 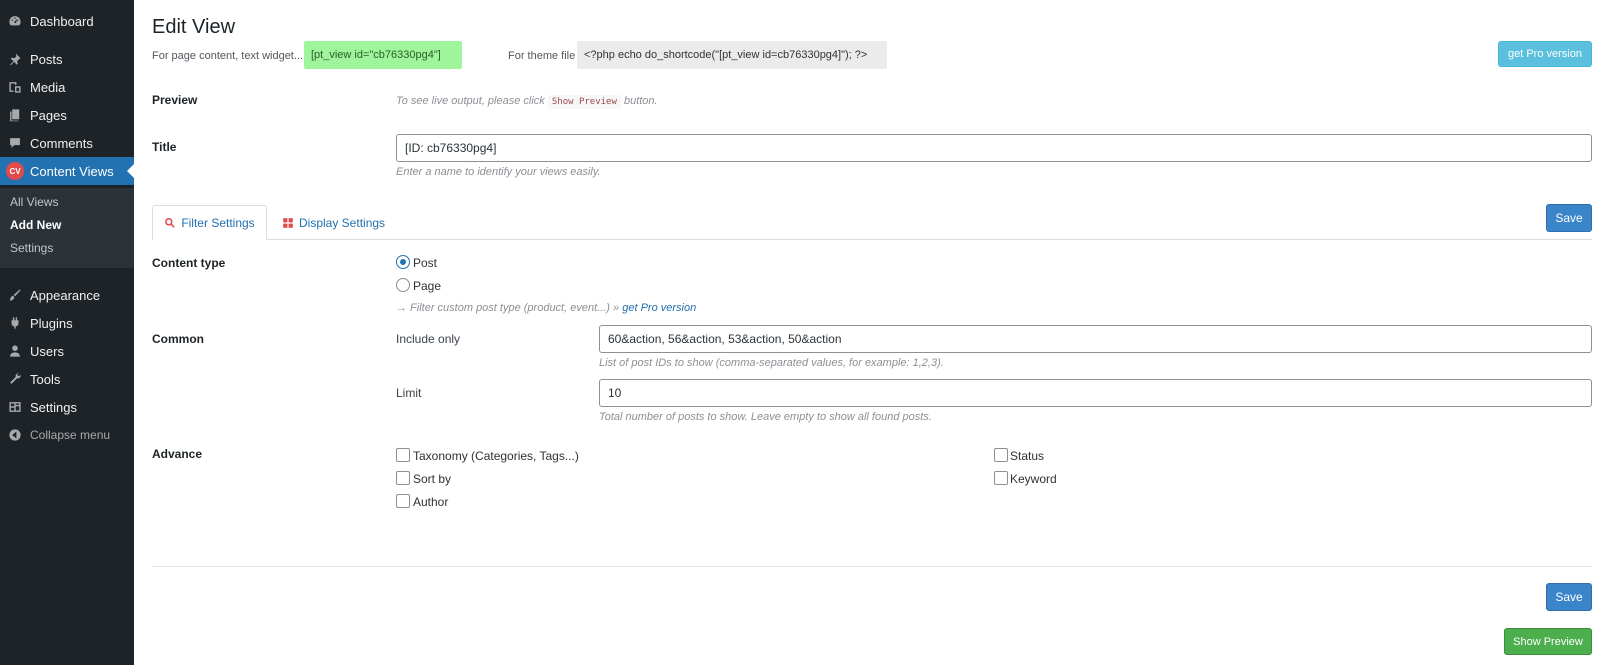 What do you see at coordinates (1027, 456) in the screenshot?
I see `checkbox-status-label: Status` at bounding box center [1027, 456].